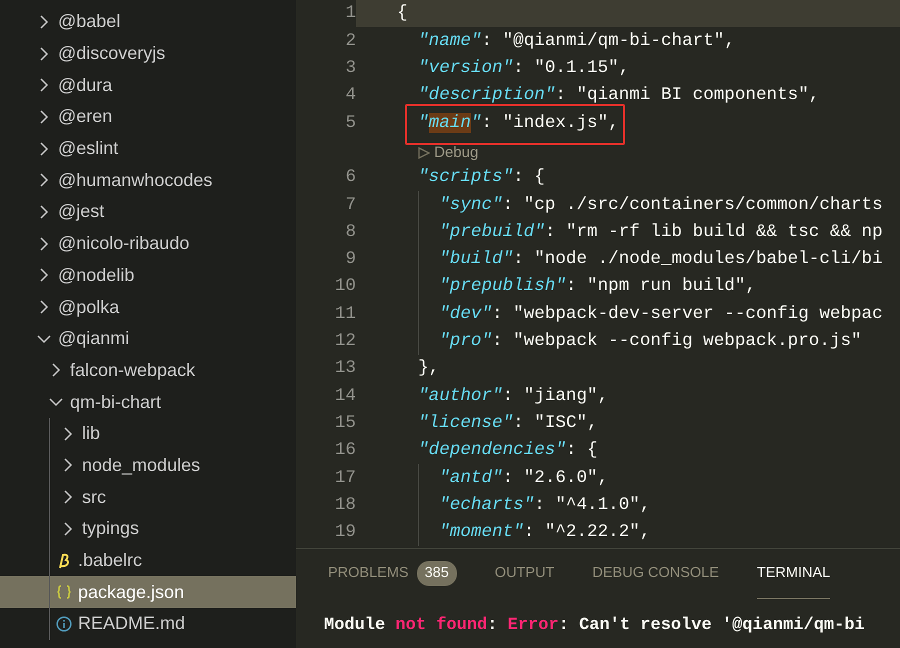 This screenshot has width=900, height=648. Describe the element at coordinates (345, 423) in the screenshot. I see `line-number: 15` at that location.